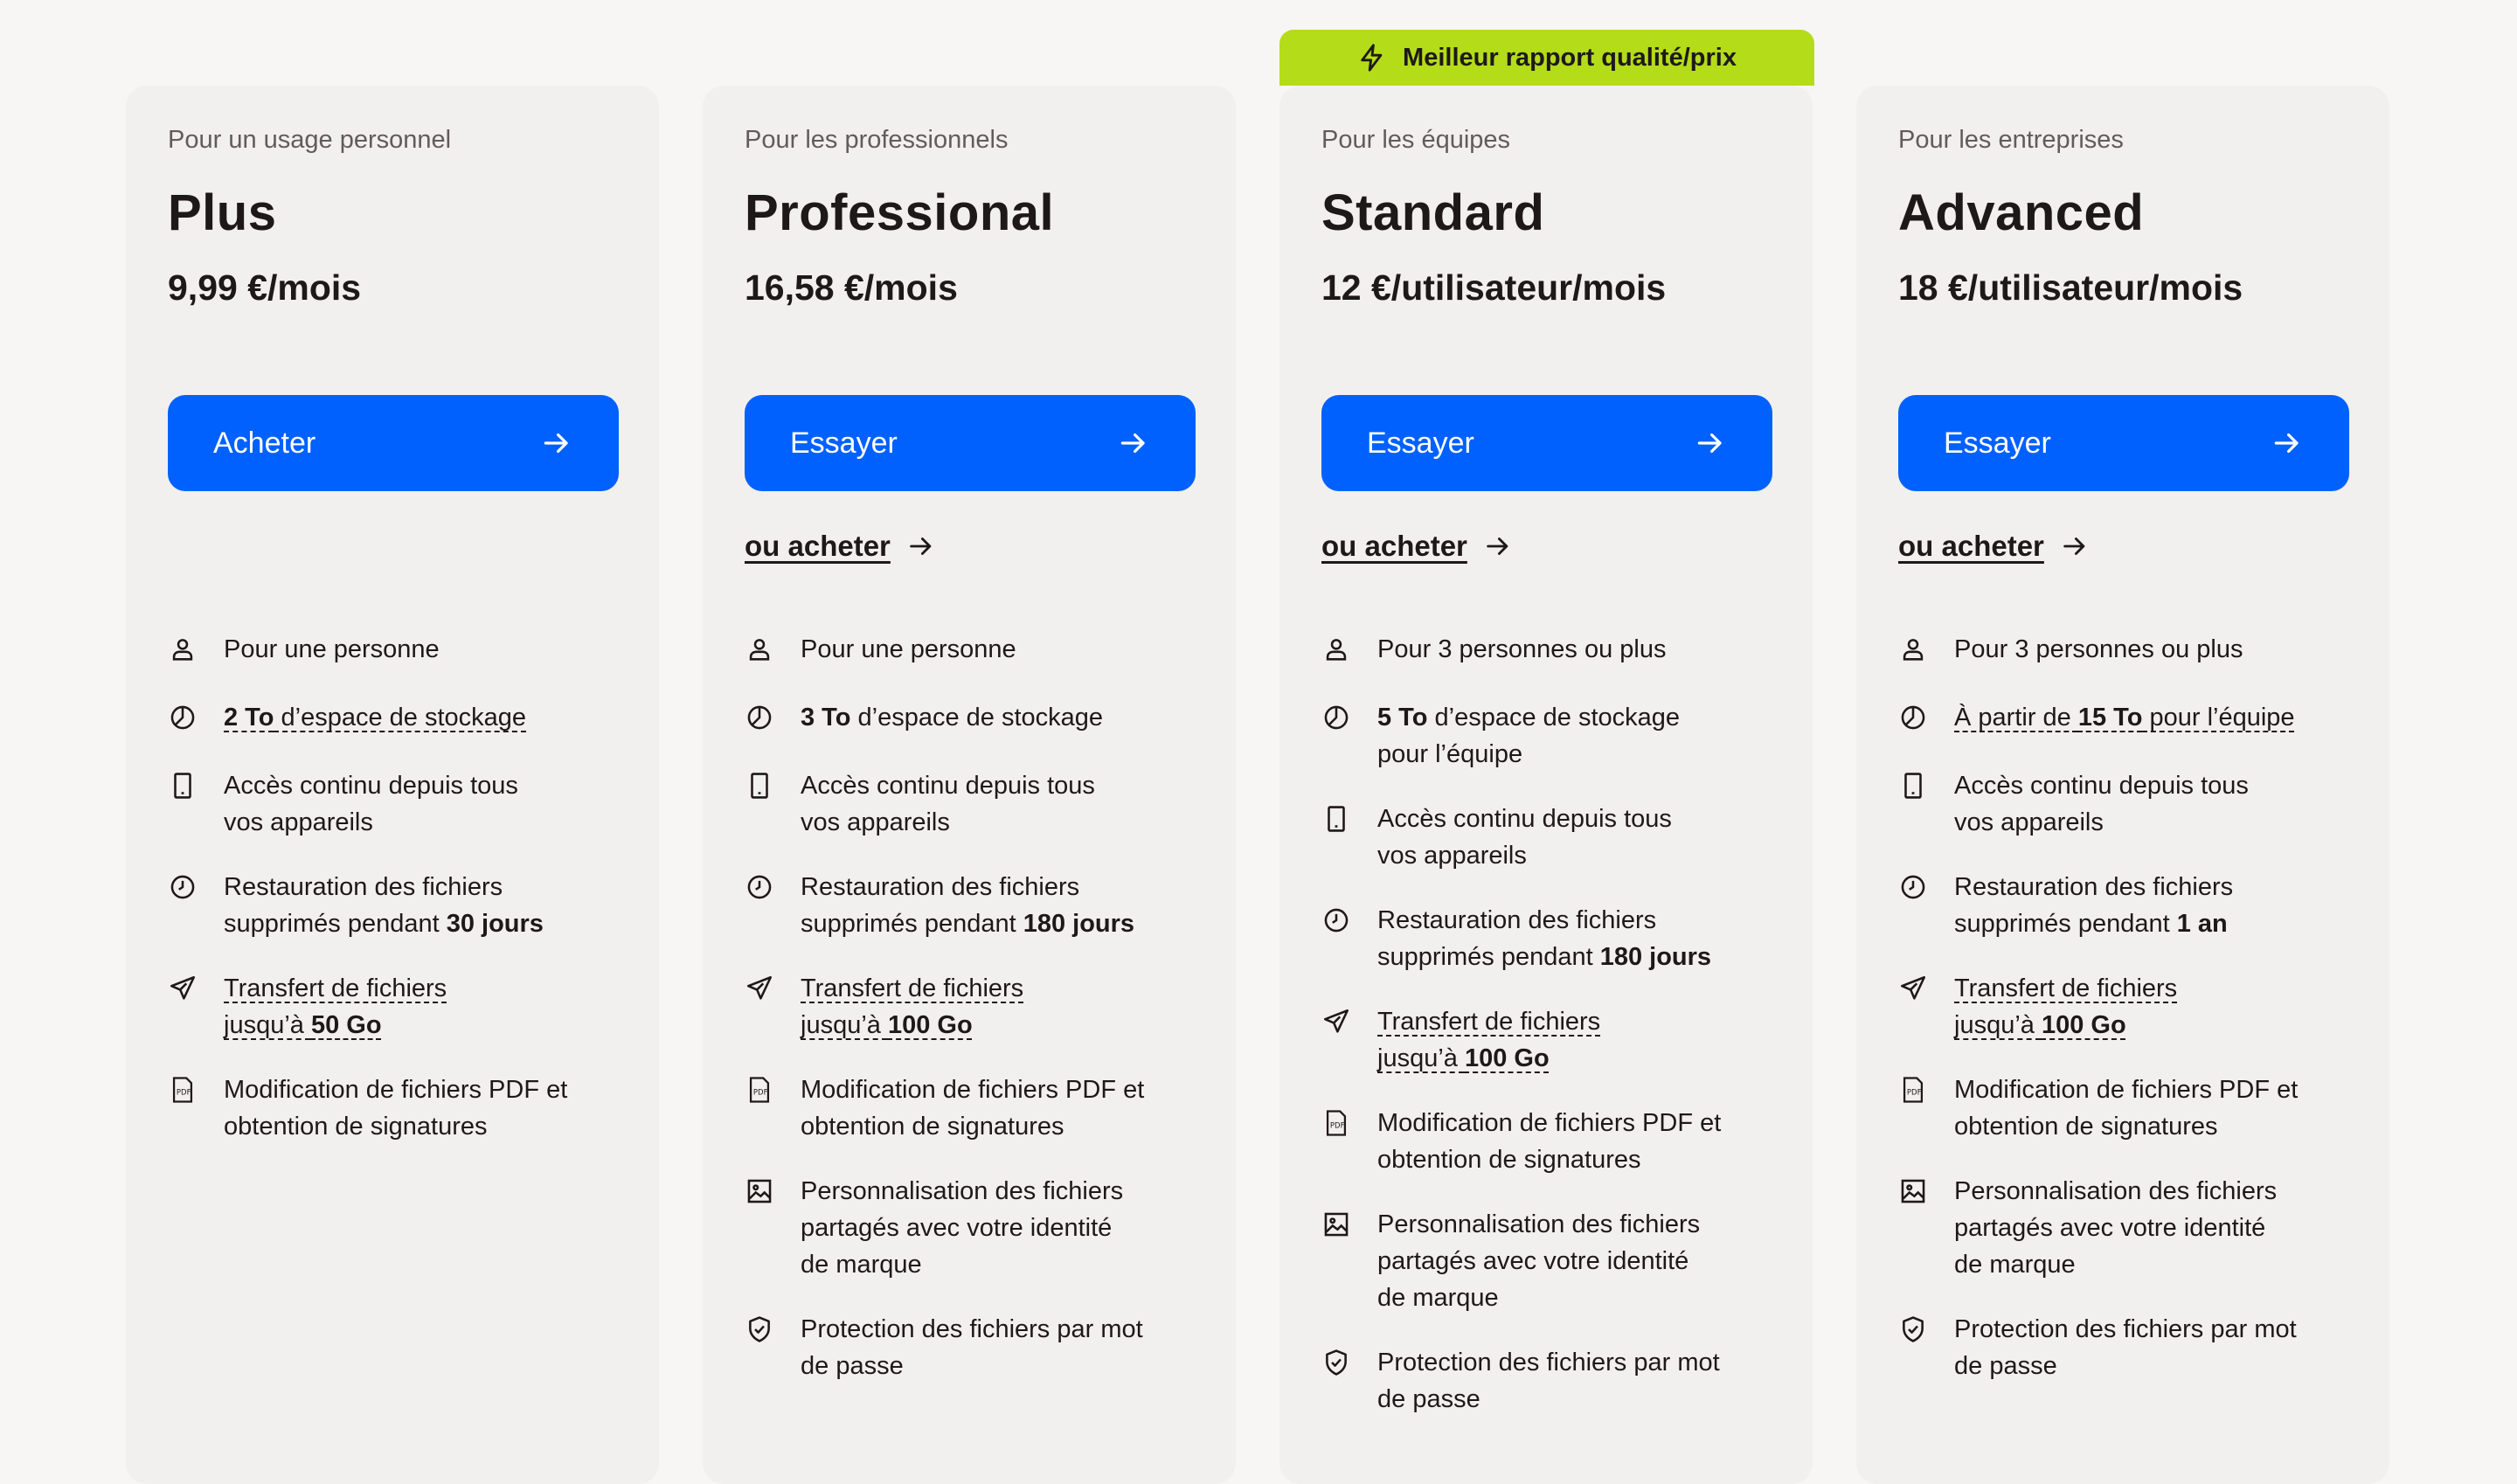  Describe the element at coordinates (222, 212) in the screenshot. I see `plan-name: Plus` at that location.